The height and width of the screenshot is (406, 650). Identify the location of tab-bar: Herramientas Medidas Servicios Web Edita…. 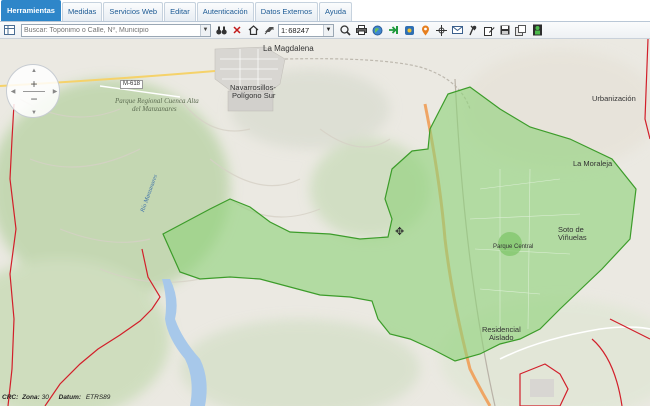
(325, 11).